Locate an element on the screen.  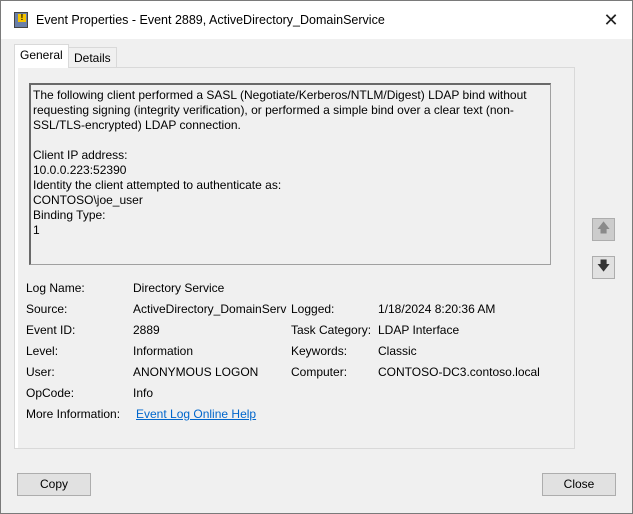
event-id-value: 2889 is located at coordinates (146, 330).